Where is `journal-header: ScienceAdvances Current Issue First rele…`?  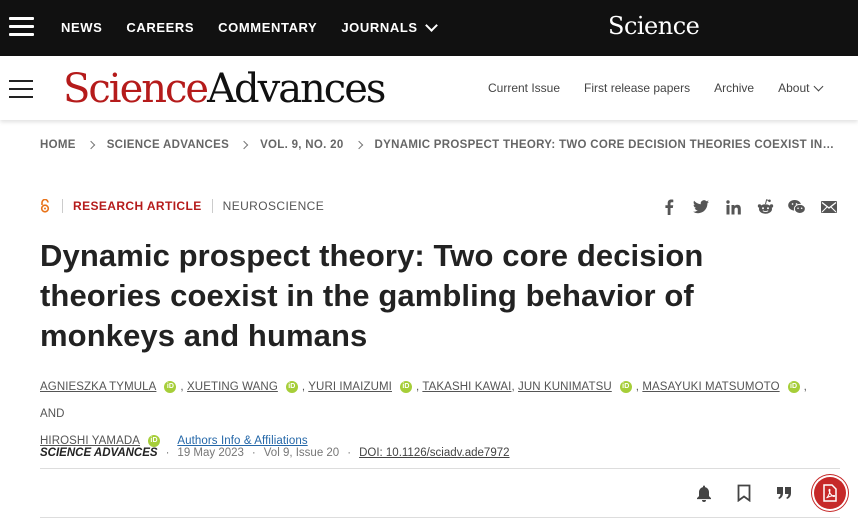 journal-header: ScienceAdvances Current Issue First rele… is located at coordinates (429, 88).